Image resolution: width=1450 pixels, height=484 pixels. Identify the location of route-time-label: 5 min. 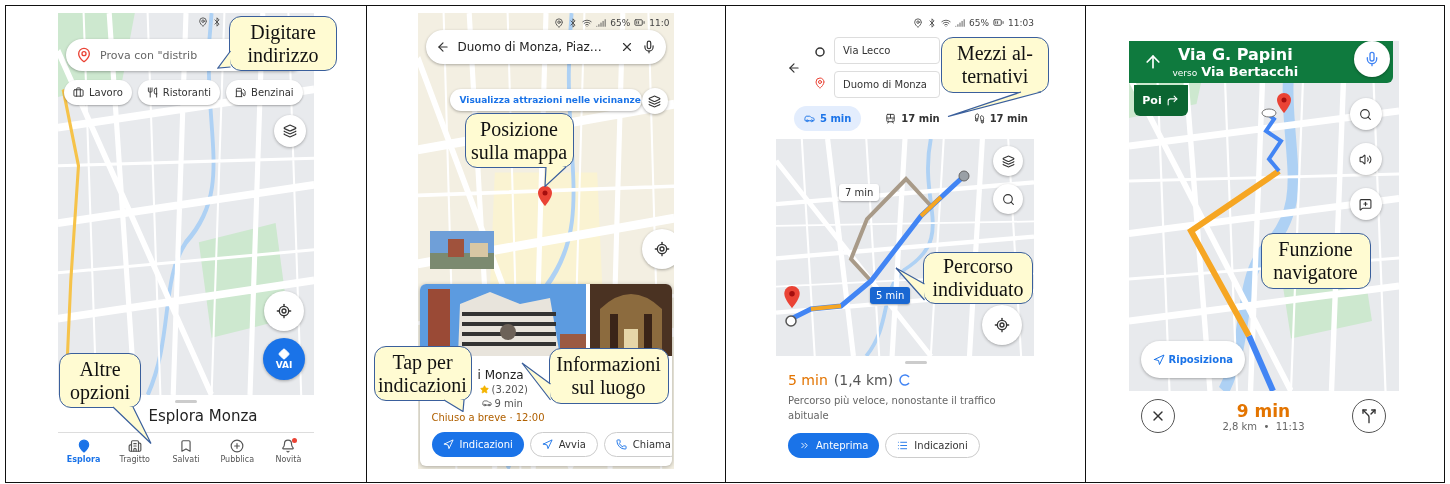
(890, 295).